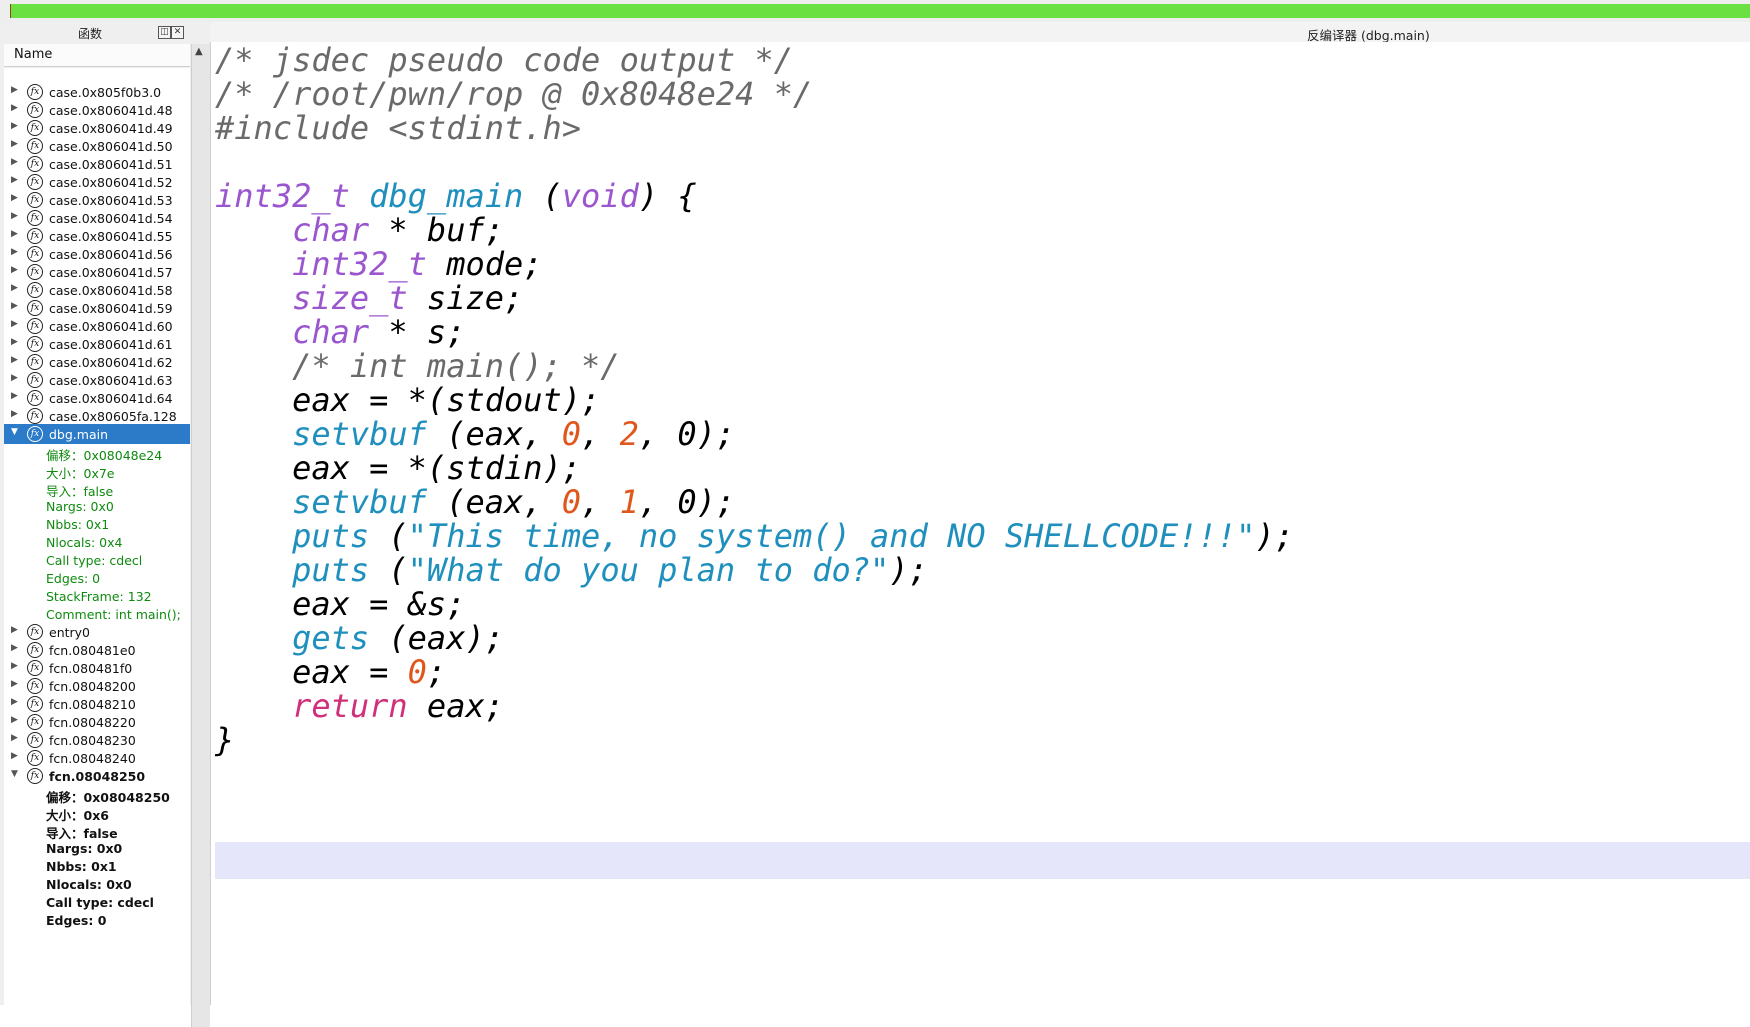 The image size is (1750, 1027). I want to click on function-item: ▶ fx fcn.08048230, so click(97, 740).